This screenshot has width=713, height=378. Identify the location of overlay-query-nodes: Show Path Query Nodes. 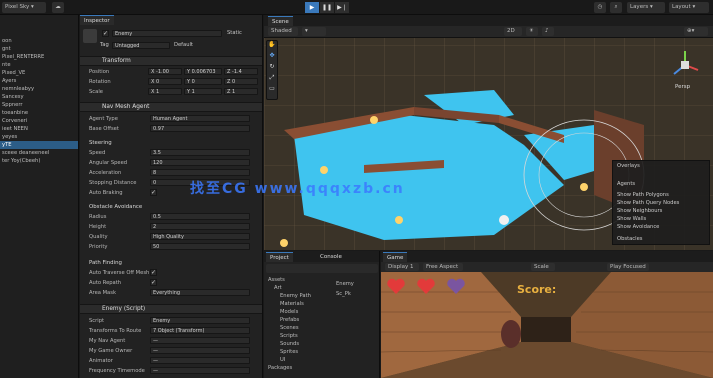
(648, 203).